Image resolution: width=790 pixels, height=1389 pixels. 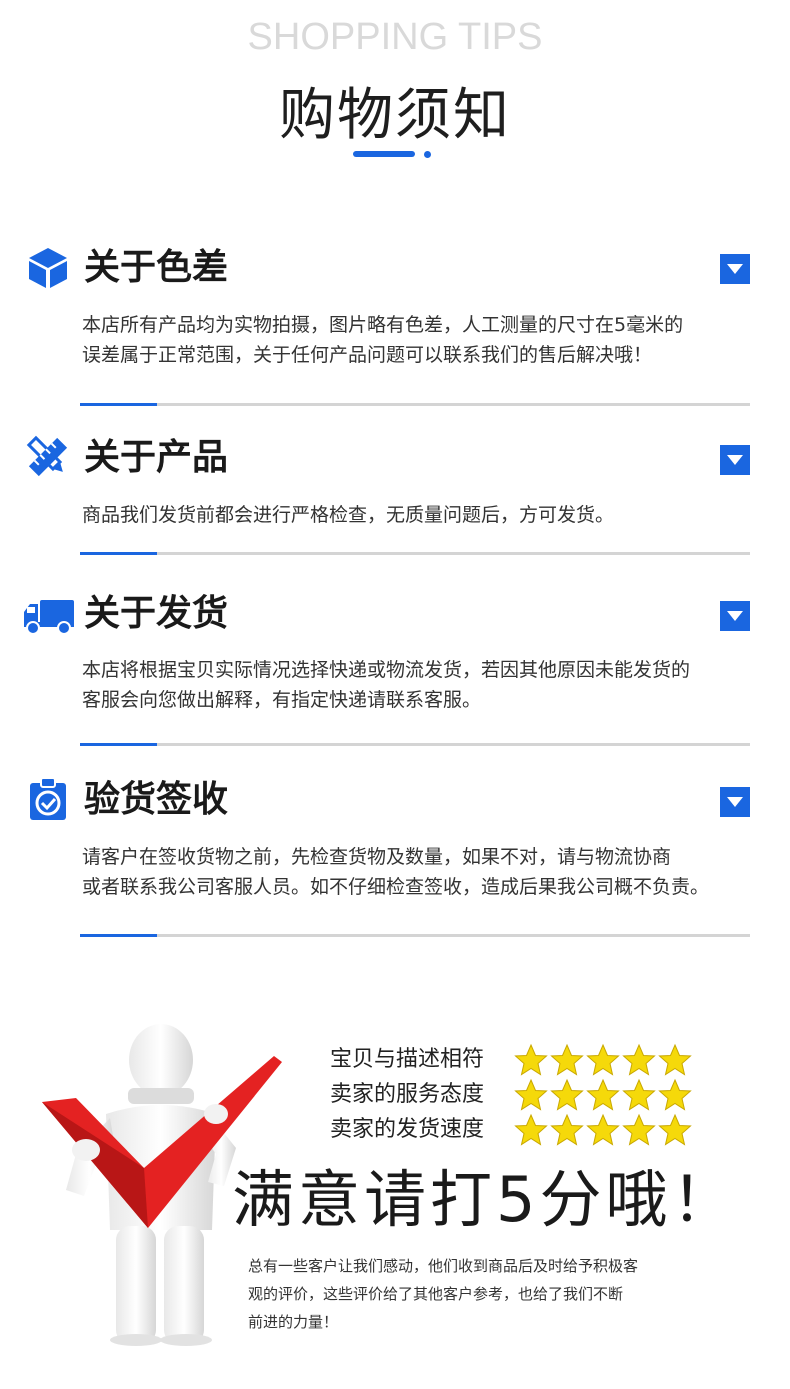 I want to click on header-title: 购物须知, so click(x=395, y=115).